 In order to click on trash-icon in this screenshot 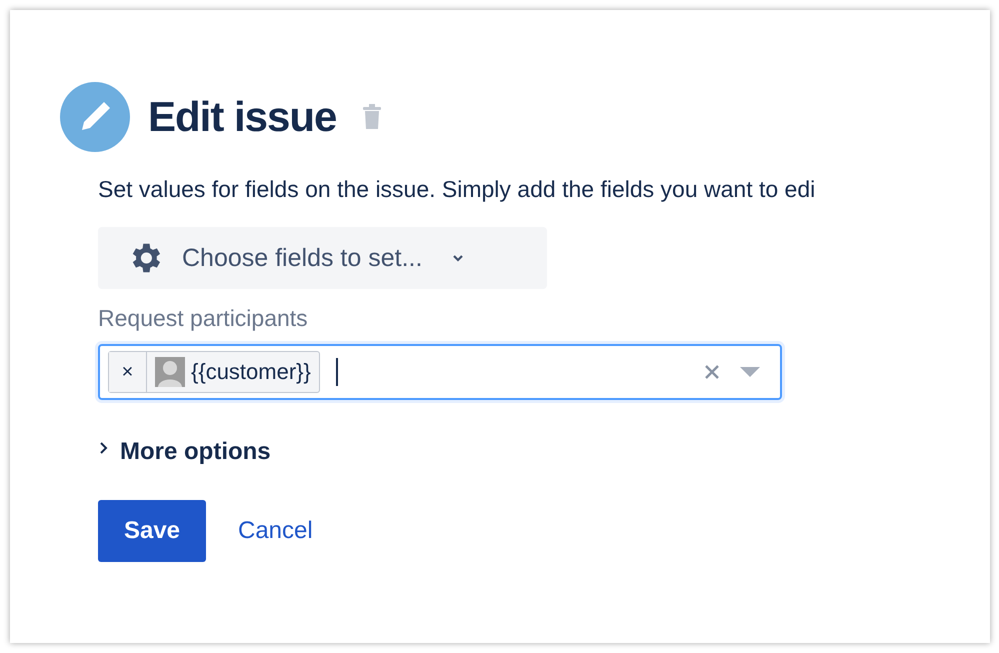, I will do `click(372, 117)`.